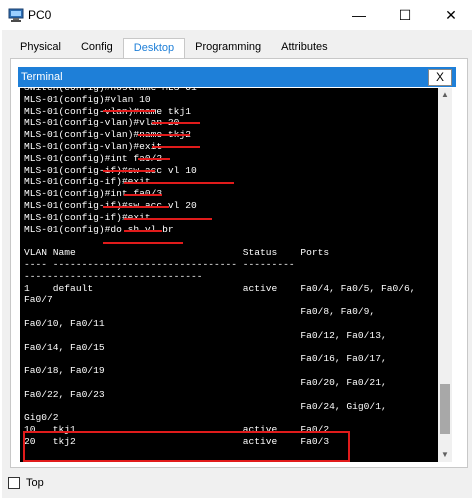 This screenshot has width=474, height=498. Describe the element at coordinates (359, 15) in the screenshot. I see `minimize-button: —` at that location.